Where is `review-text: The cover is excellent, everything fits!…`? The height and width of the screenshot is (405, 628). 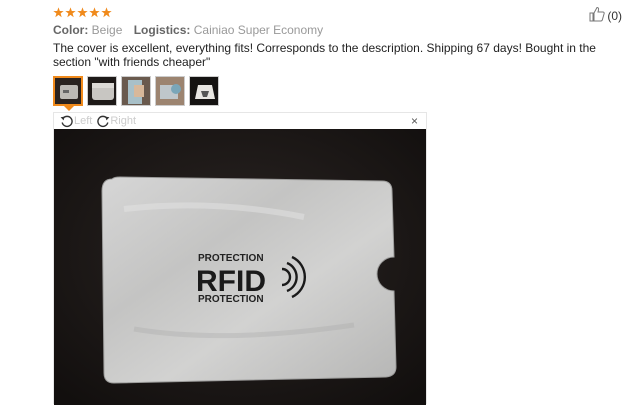 review-text: The cover is excellent, everything fits!… is located at coordinates (324, 55).